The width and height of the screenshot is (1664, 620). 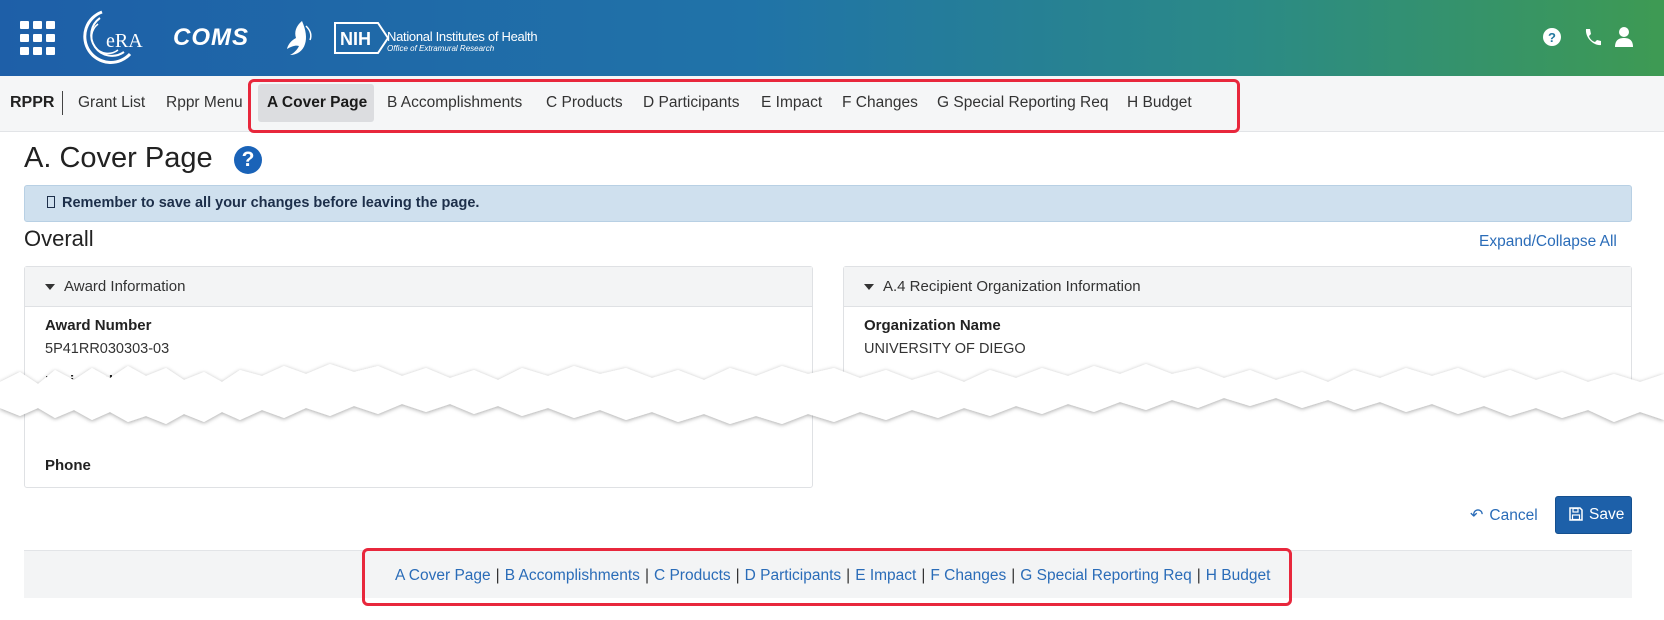 I want to click on recipient-organization-header: A.4 Recipient Organization Information, so click(x=1237, y=287).